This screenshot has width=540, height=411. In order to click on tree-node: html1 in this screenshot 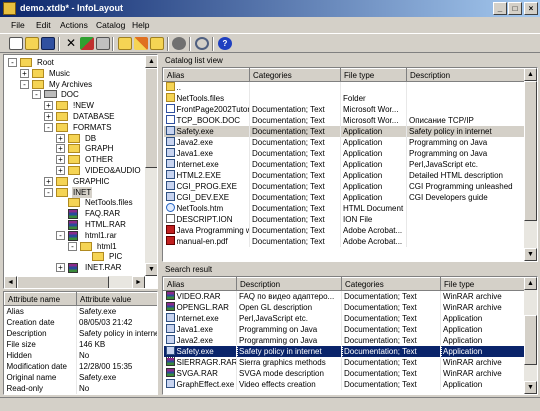, I will do `click(107, 246)`.